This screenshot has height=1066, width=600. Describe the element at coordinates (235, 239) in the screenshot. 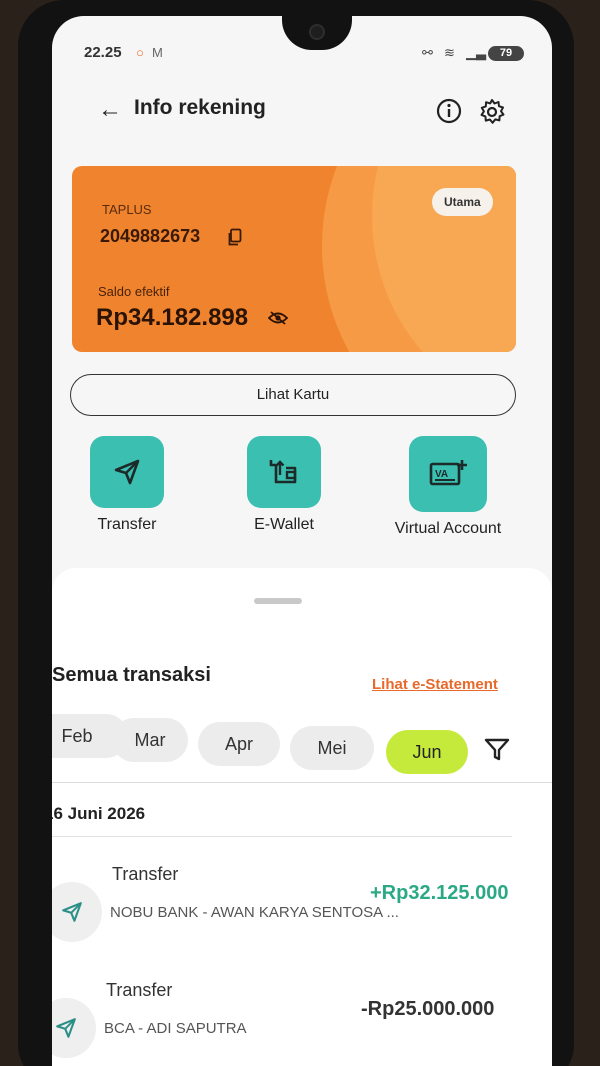

I see `copy-icon` at that location.